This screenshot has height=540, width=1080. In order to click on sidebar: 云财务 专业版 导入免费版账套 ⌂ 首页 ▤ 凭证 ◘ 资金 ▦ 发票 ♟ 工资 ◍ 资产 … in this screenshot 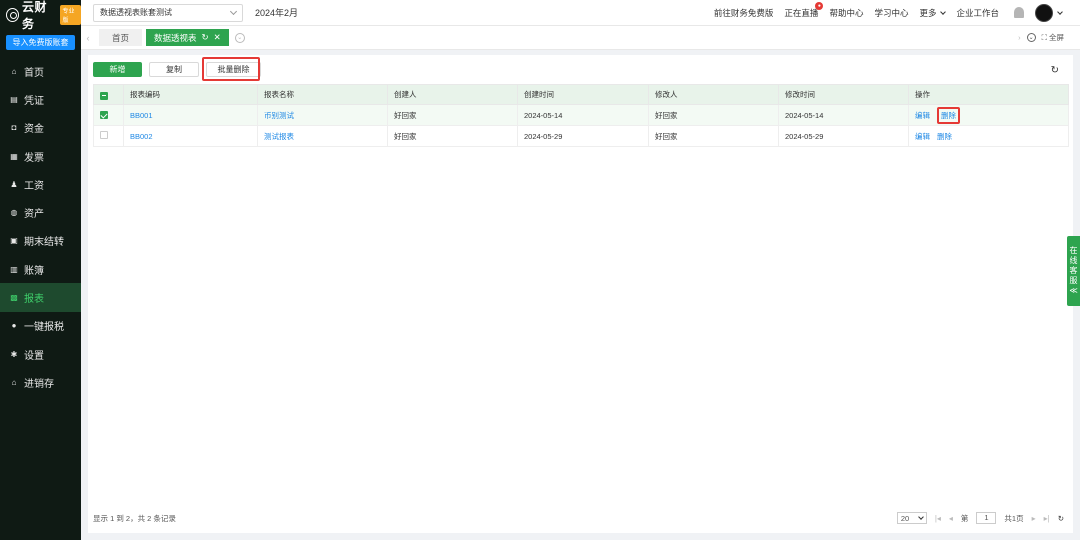, I will do `click(40, 270)`.